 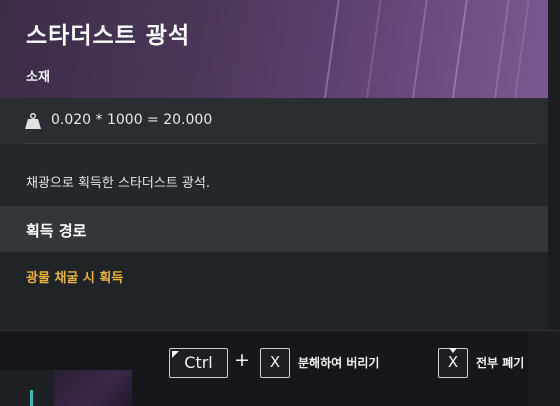 I want to click on weight-icon, so click(x=33, y=121).